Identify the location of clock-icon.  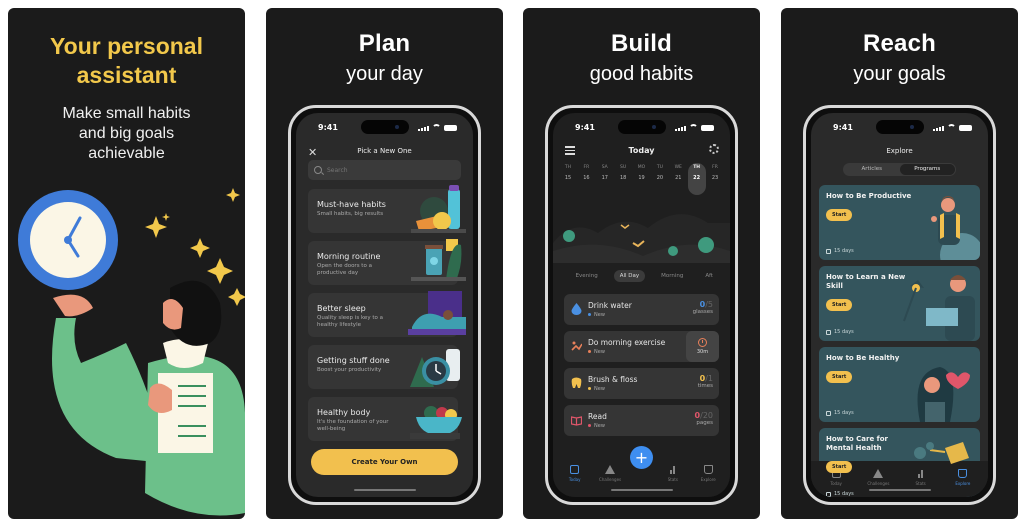
(68, 240).